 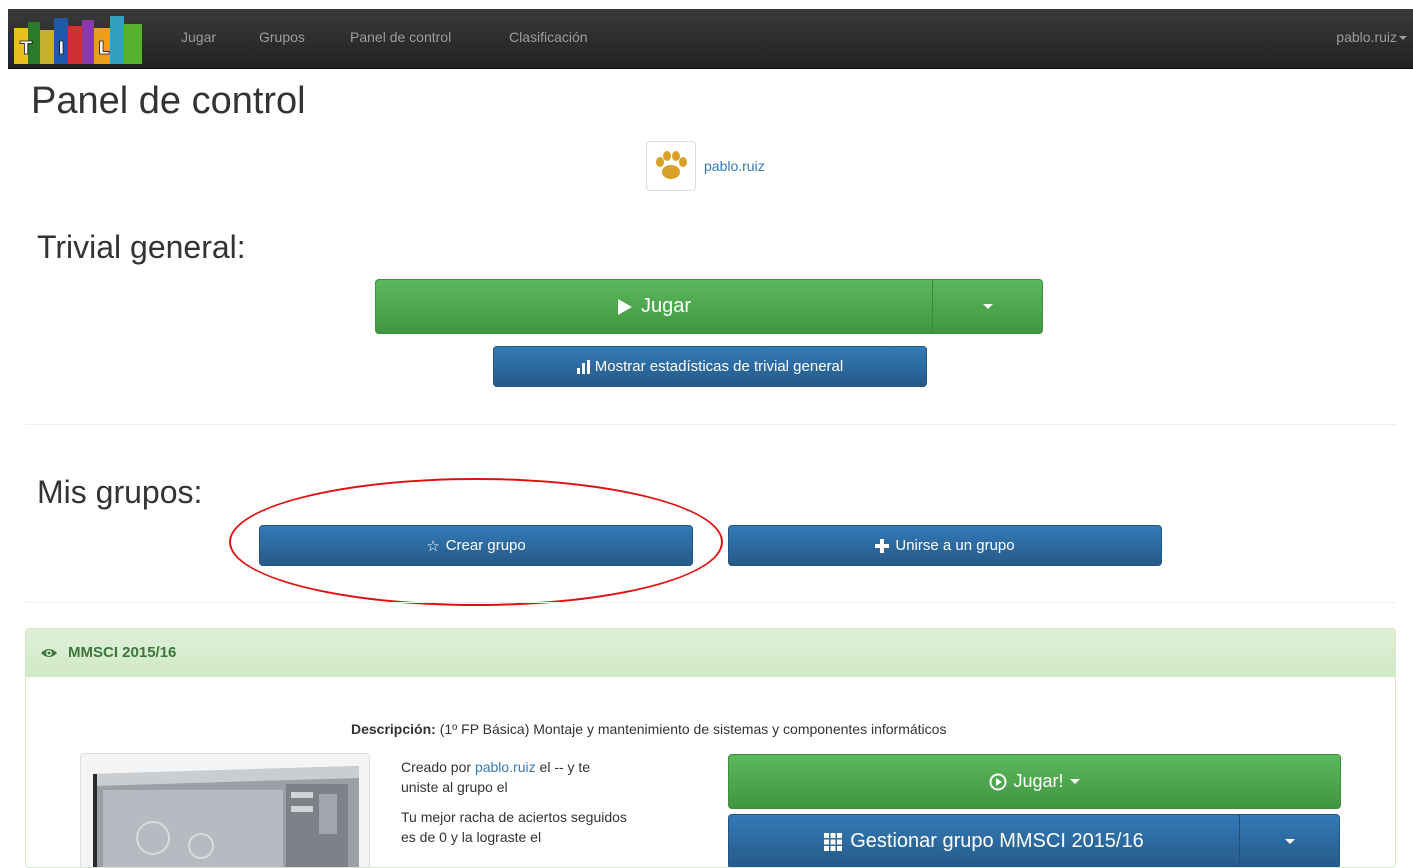 I want to click on bar-chart-icon, so click(x=583, y=366).